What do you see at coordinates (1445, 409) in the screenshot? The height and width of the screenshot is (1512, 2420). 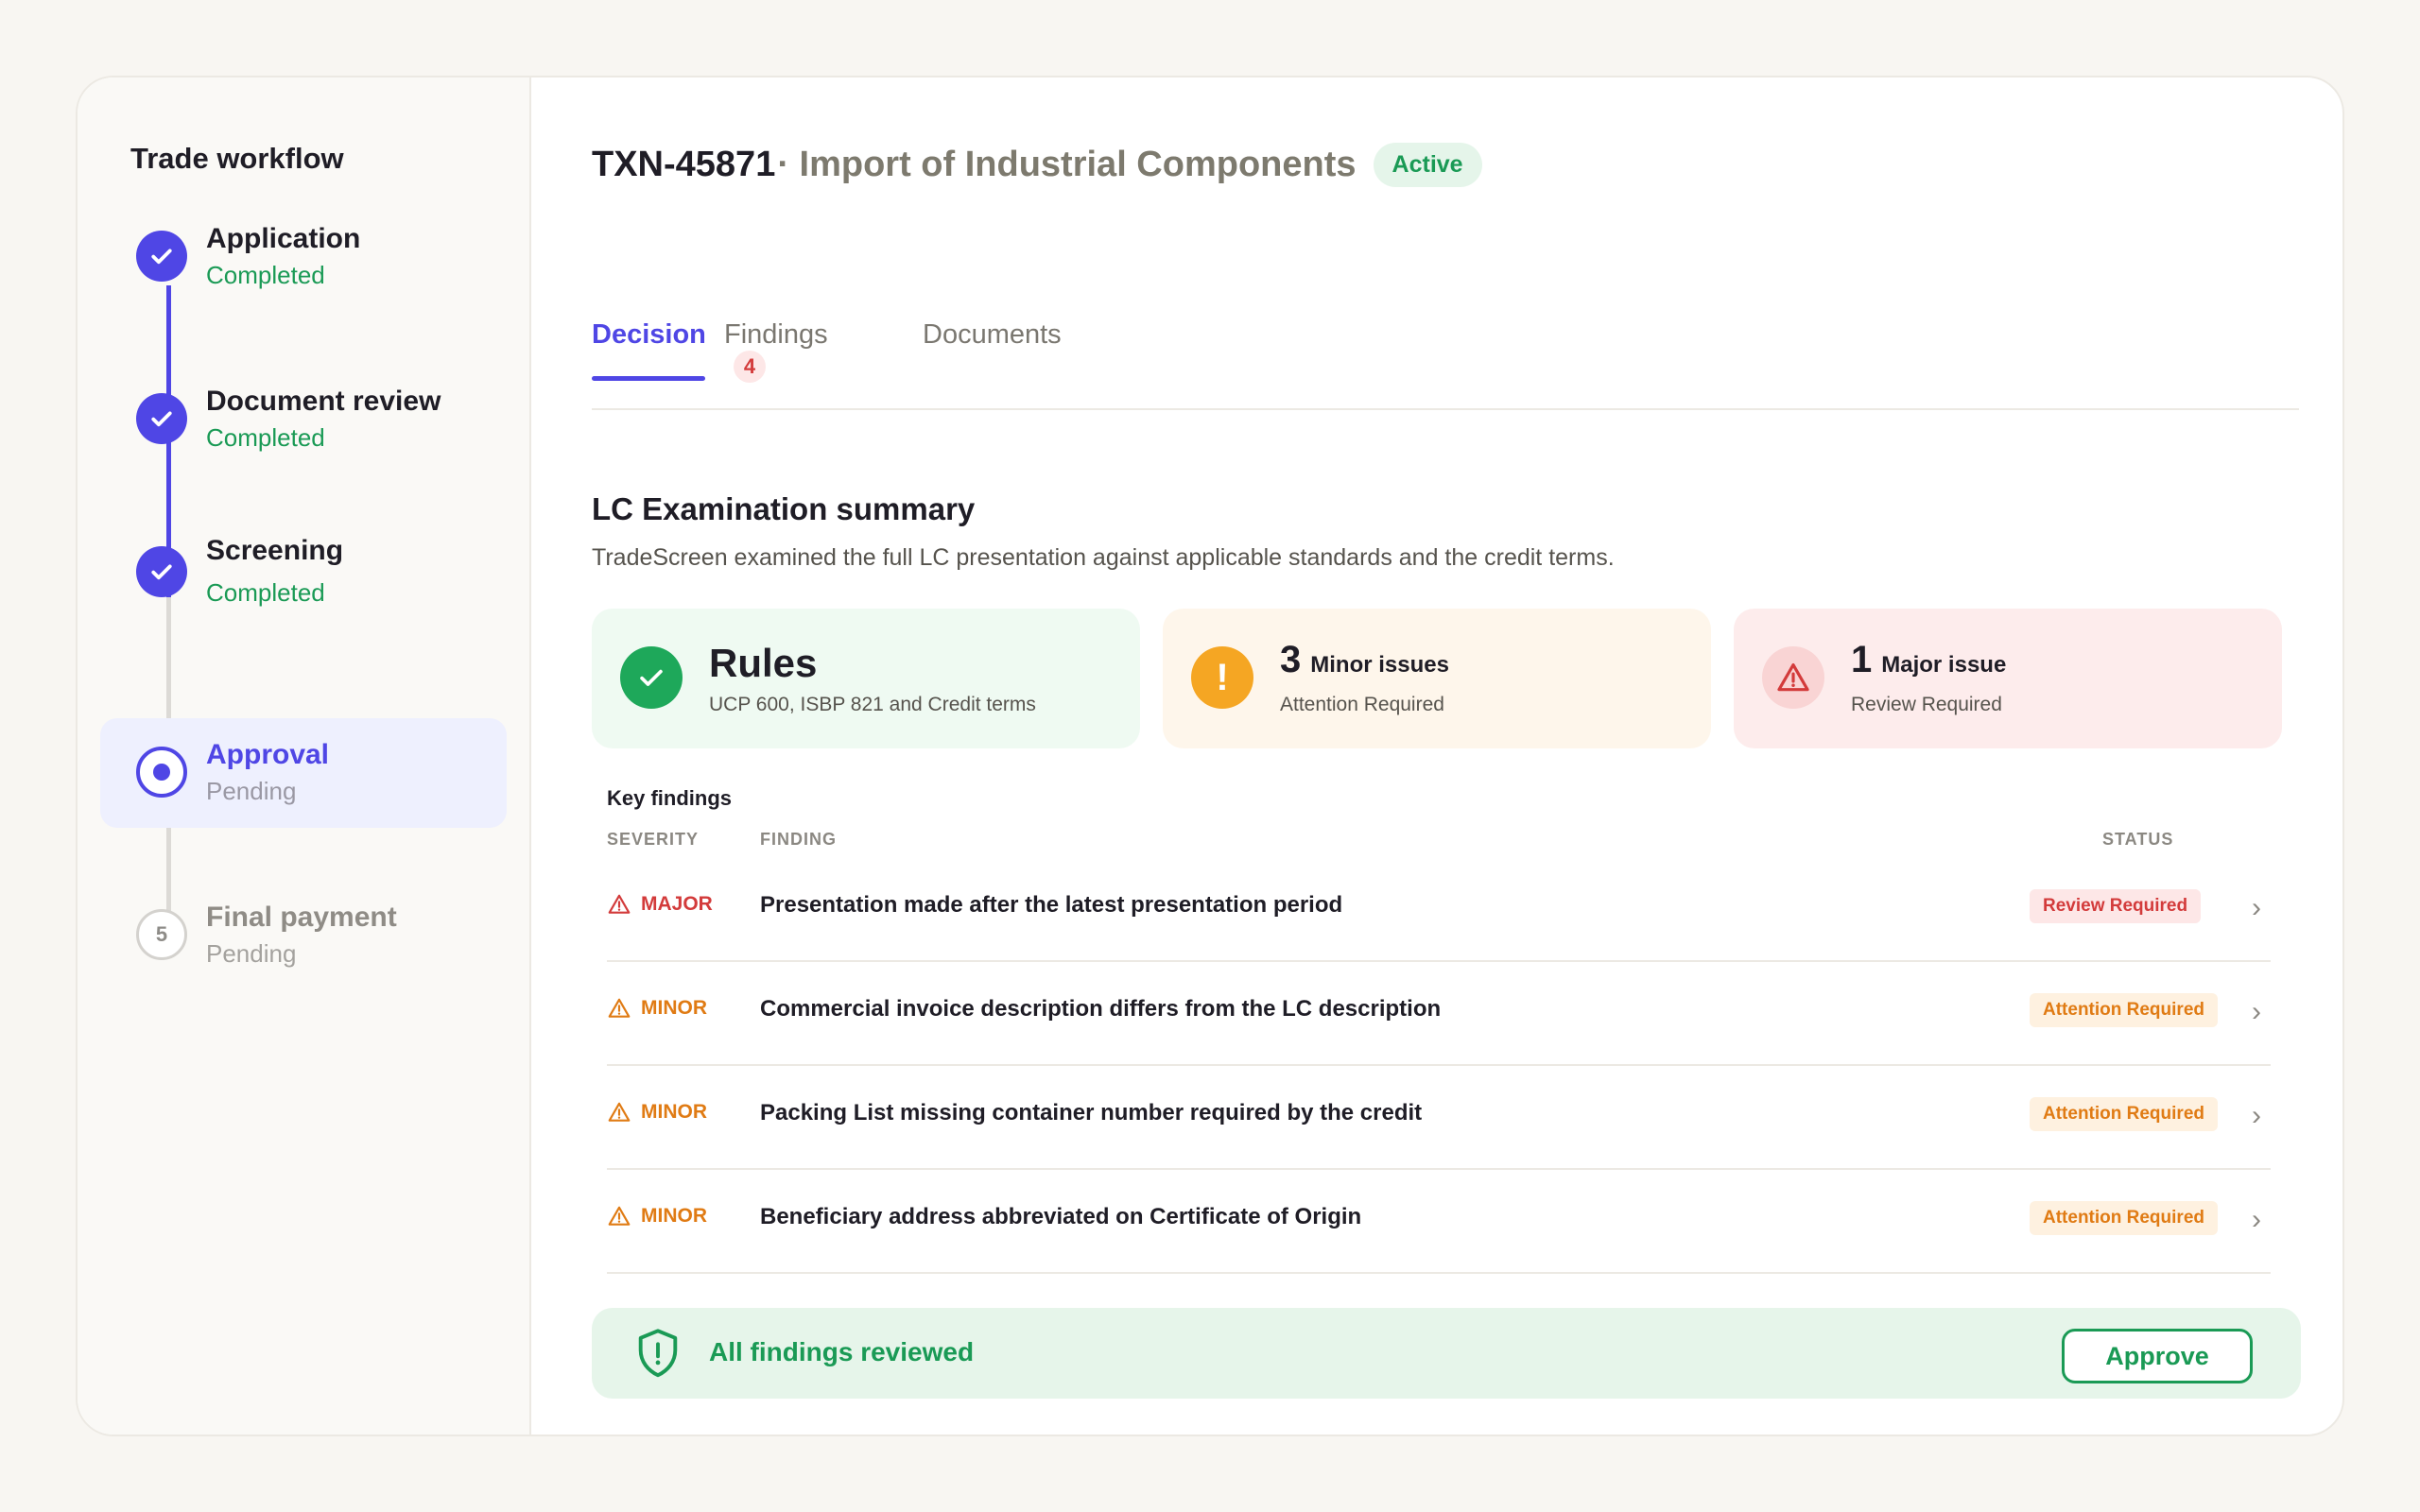 I see `tabs-divider` at bounding box center [1445, 409].